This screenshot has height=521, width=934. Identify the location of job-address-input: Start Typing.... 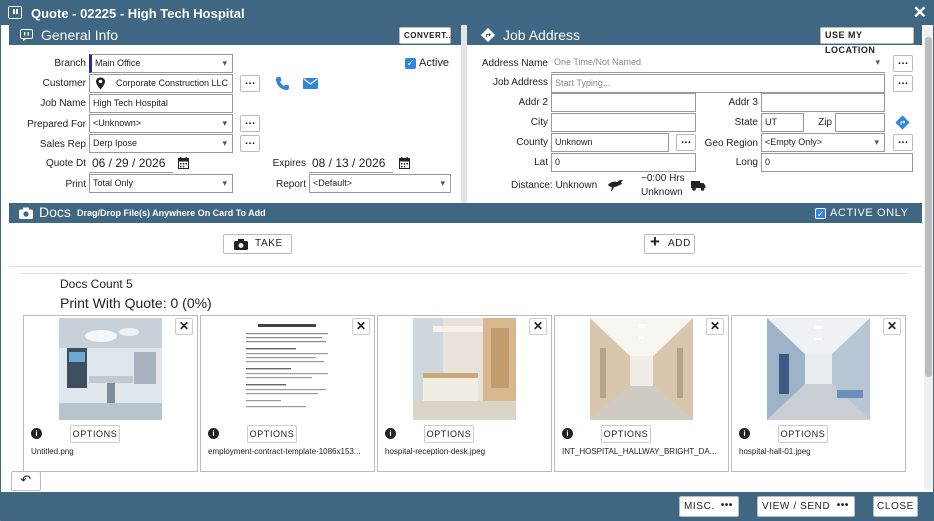
(718, 83).